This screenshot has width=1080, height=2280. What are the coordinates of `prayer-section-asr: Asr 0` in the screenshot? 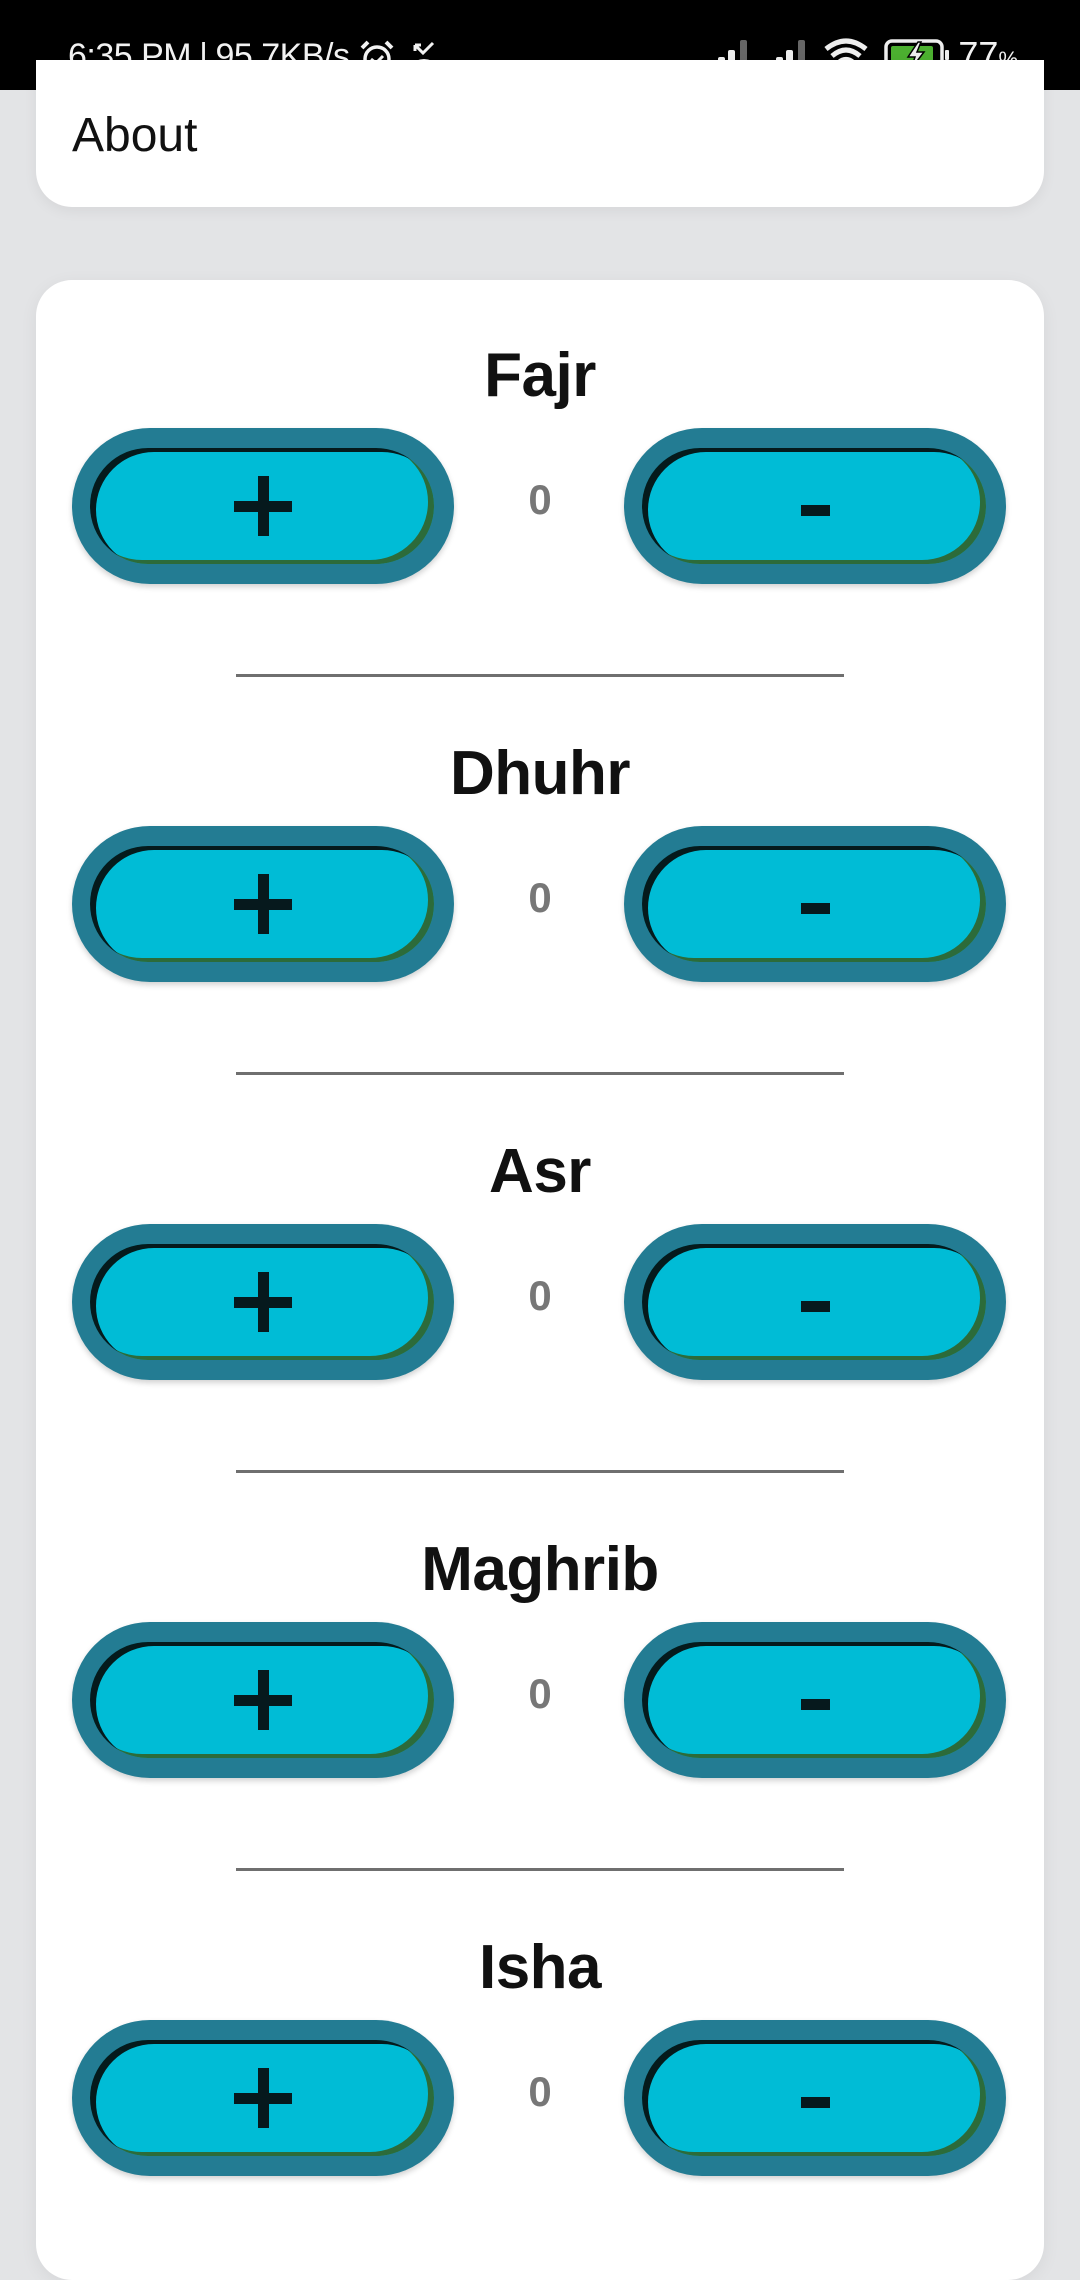 It's located at (540, 1236).